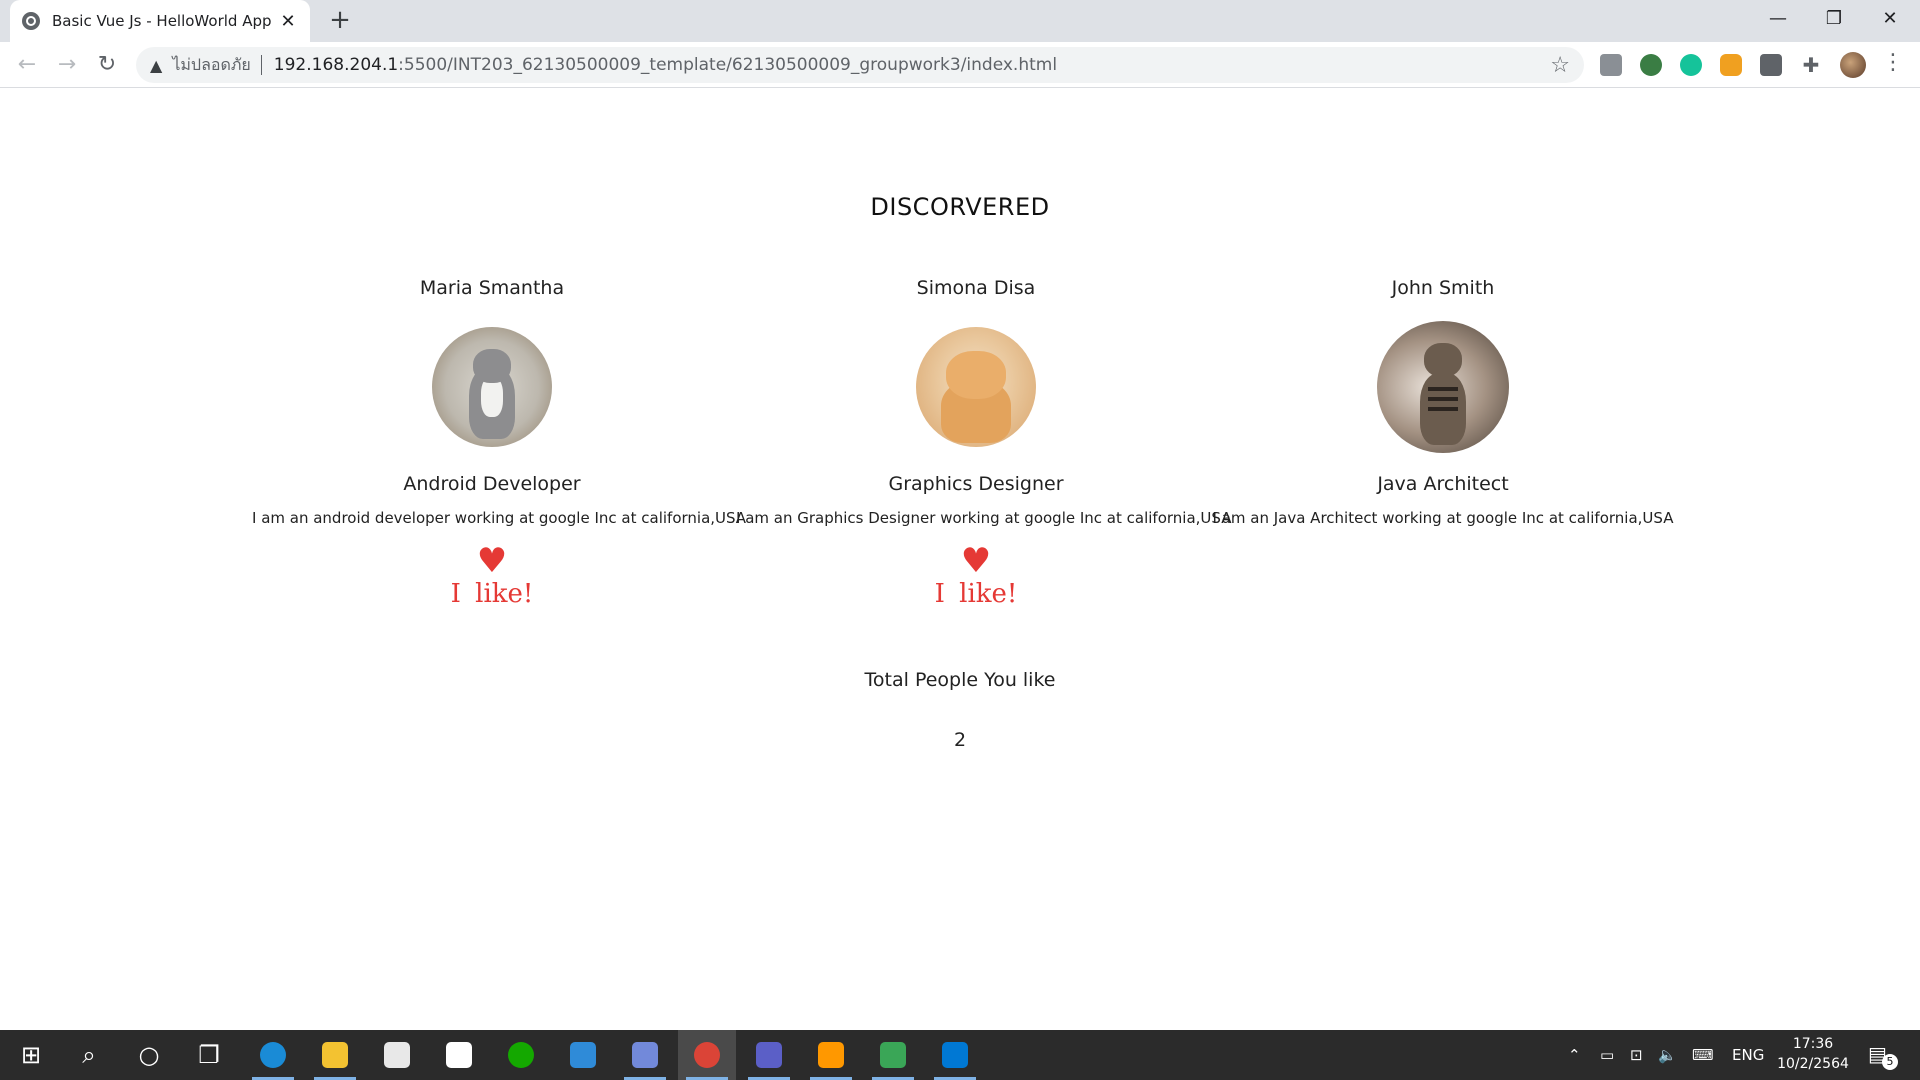 This screenshot has width=1920, height=1080. What do you see at coordinates (397, 1055) in the screenshot?
I see `store-icon` at bounding box center [397, 1055].